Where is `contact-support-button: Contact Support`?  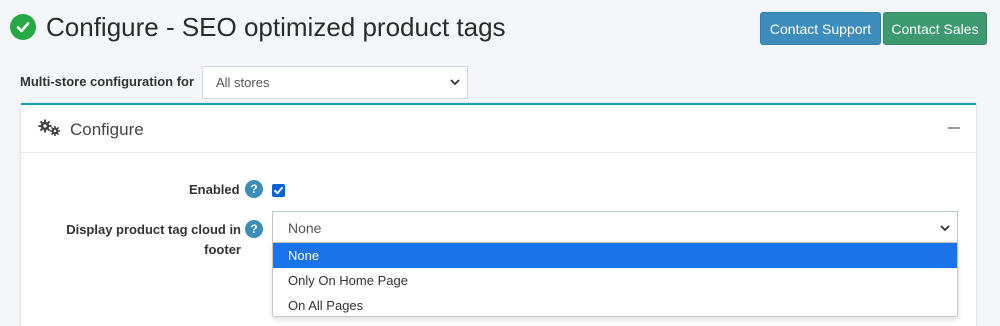
contact-support-button: Contact Support is located at coordinates (820, 28).